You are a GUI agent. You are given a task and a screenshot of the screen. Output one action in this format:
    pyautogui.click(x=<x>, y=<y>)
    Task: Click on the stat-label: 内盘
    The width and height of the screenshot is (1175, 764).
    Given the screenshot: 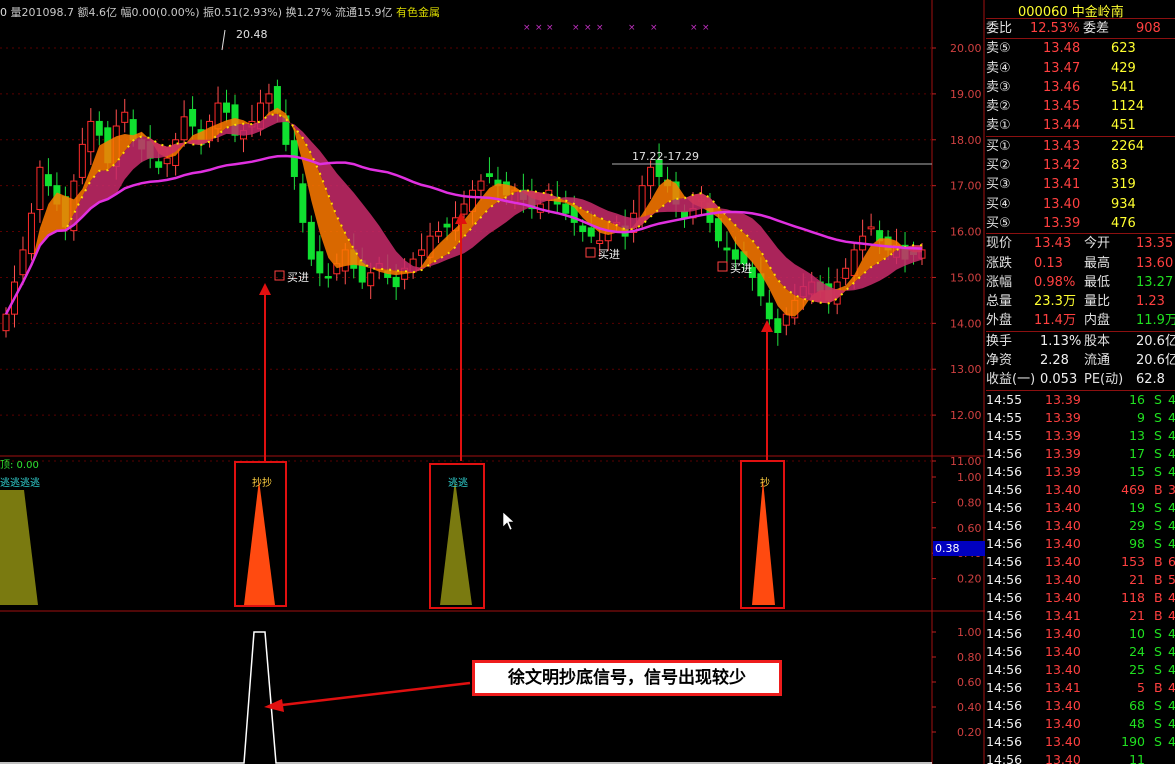 What is the action you would take?
    pyautogui.click(x=1097, y=321)
    